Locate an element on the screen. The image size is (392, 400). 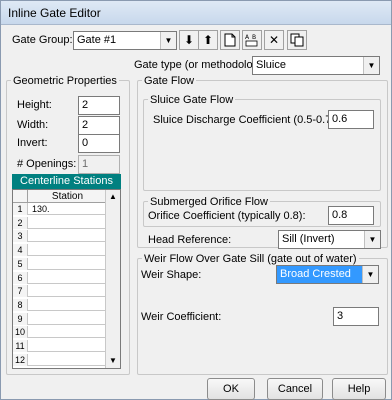
width-label: Width: is located at coordinates (33, 125).